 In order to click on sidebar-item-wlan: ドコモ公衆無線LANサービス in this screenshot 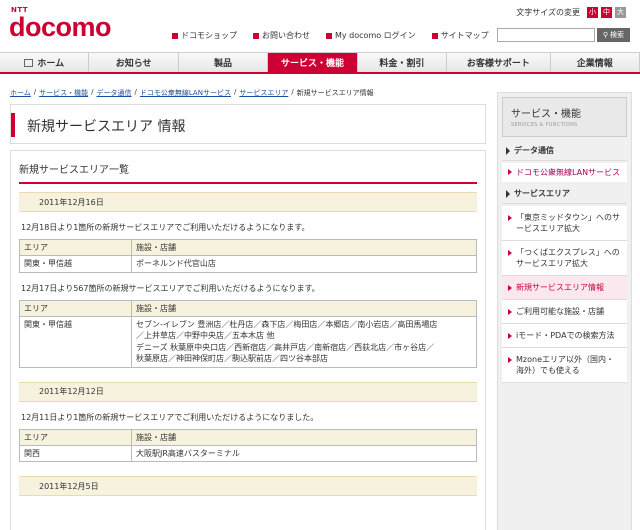, I will do `click(564, 172)`.